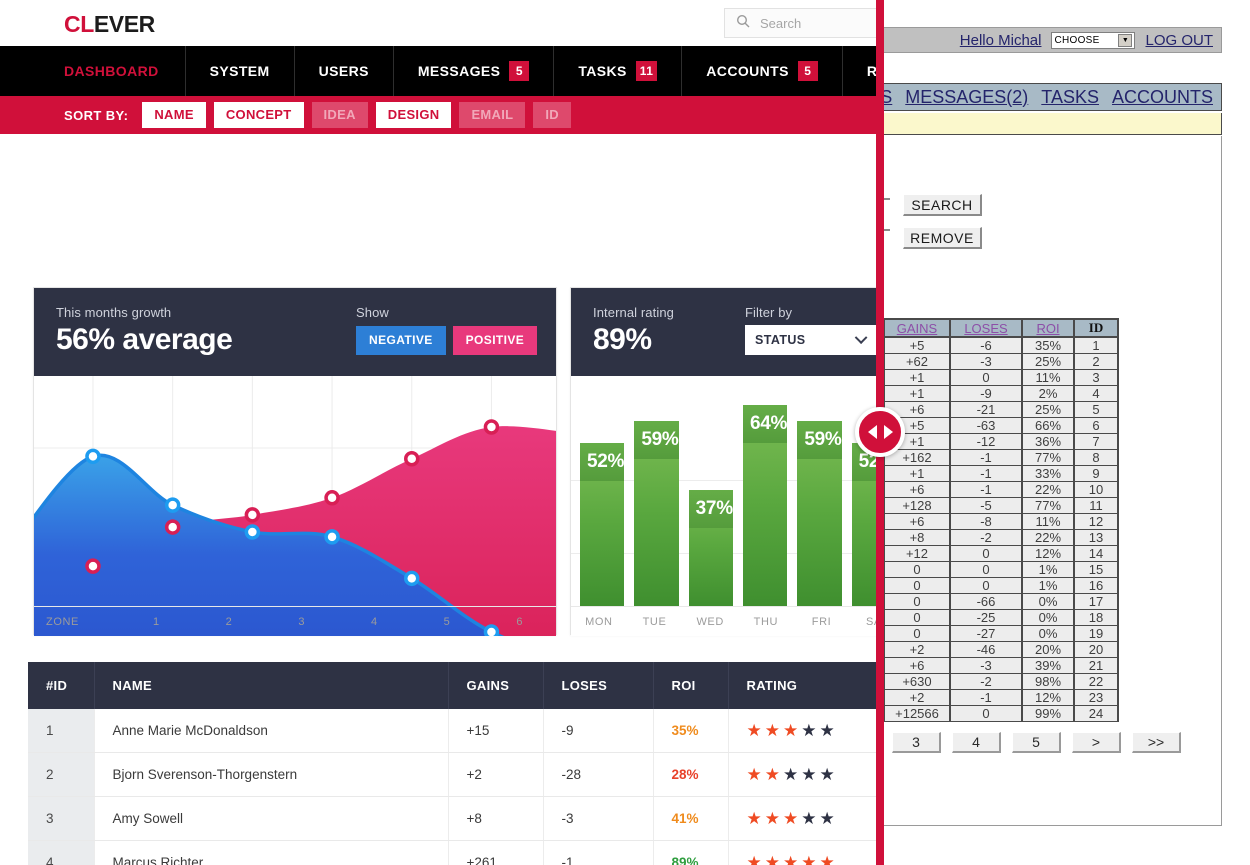 This screenshot has height=865, width=1250. Describe the element at coordinates (1001, 40) in the screenshot. I see `legacy-greeting: Hello Michal` at that location.